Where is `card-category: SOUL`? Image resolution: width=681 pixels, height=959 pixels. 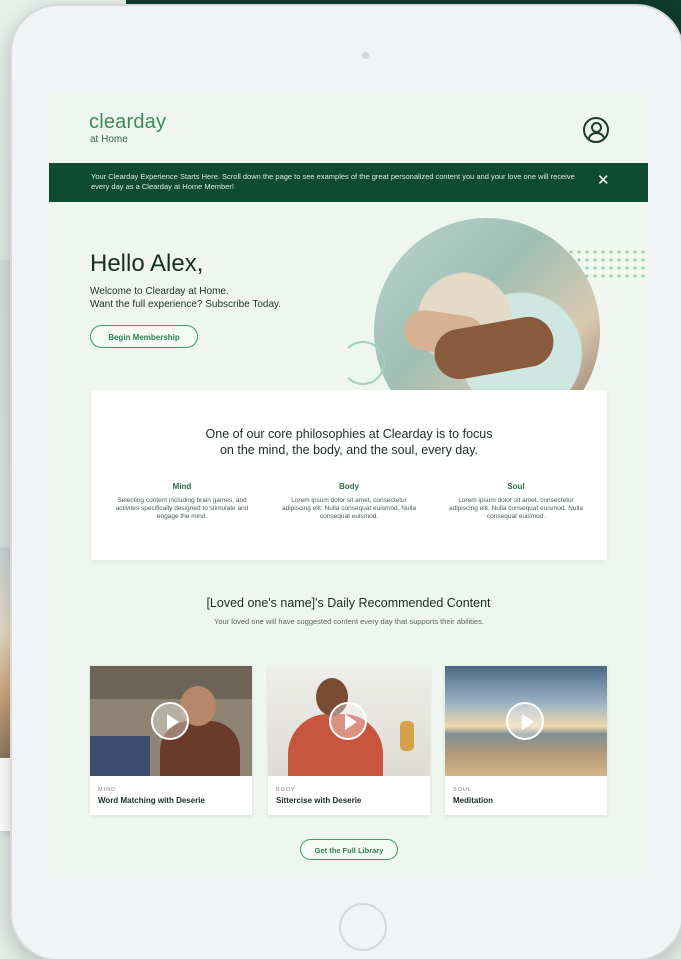
card-category: SOUL is located at coordinates (462, 790).